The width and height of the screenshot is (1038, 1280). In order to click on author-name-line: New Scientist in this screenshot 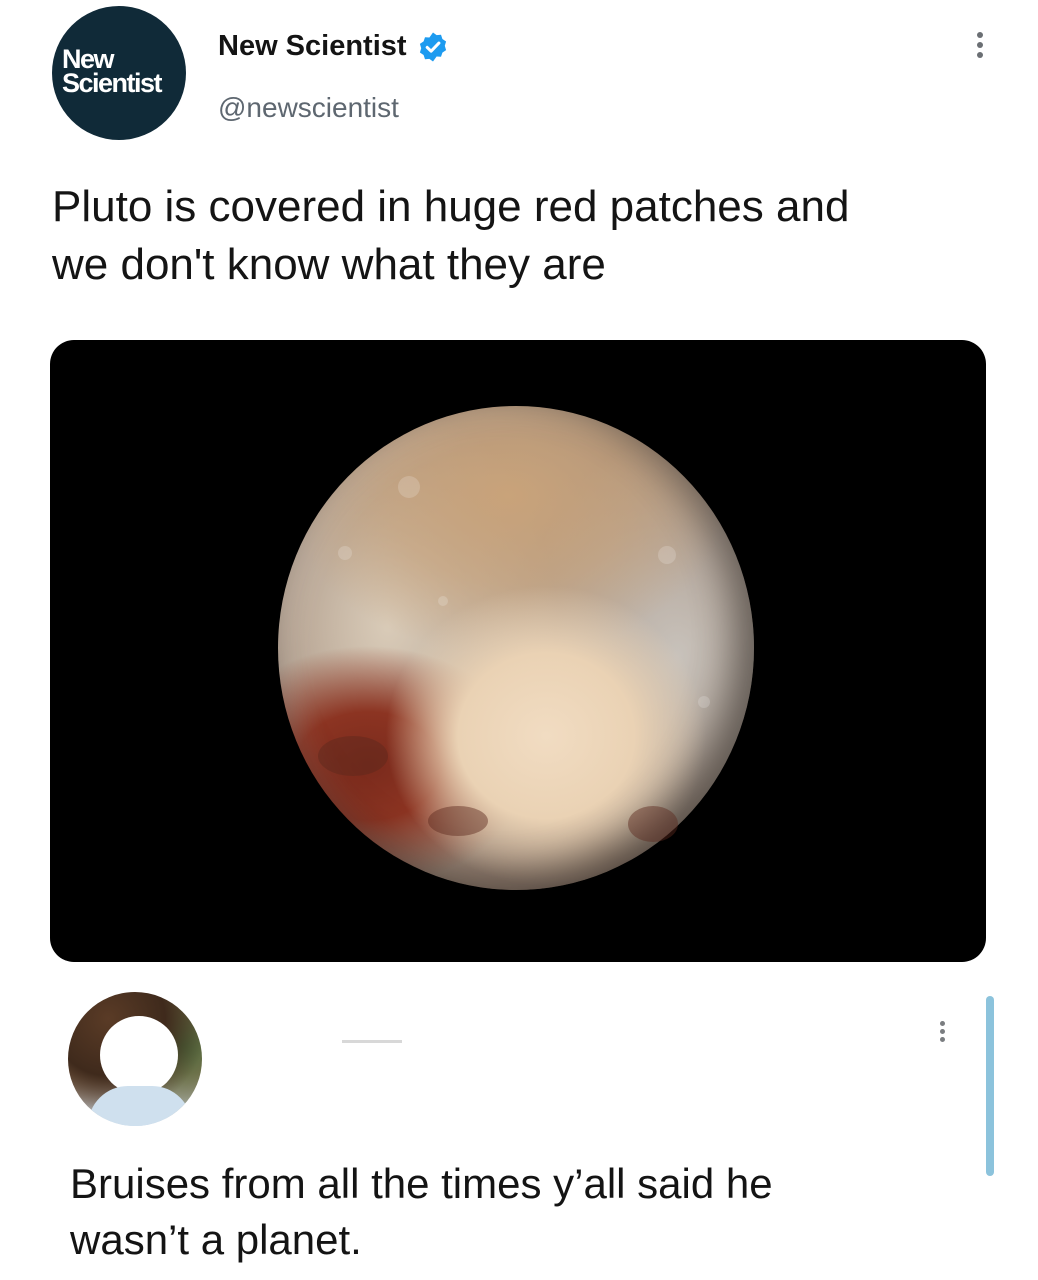, I will do `click(333, 46)`.